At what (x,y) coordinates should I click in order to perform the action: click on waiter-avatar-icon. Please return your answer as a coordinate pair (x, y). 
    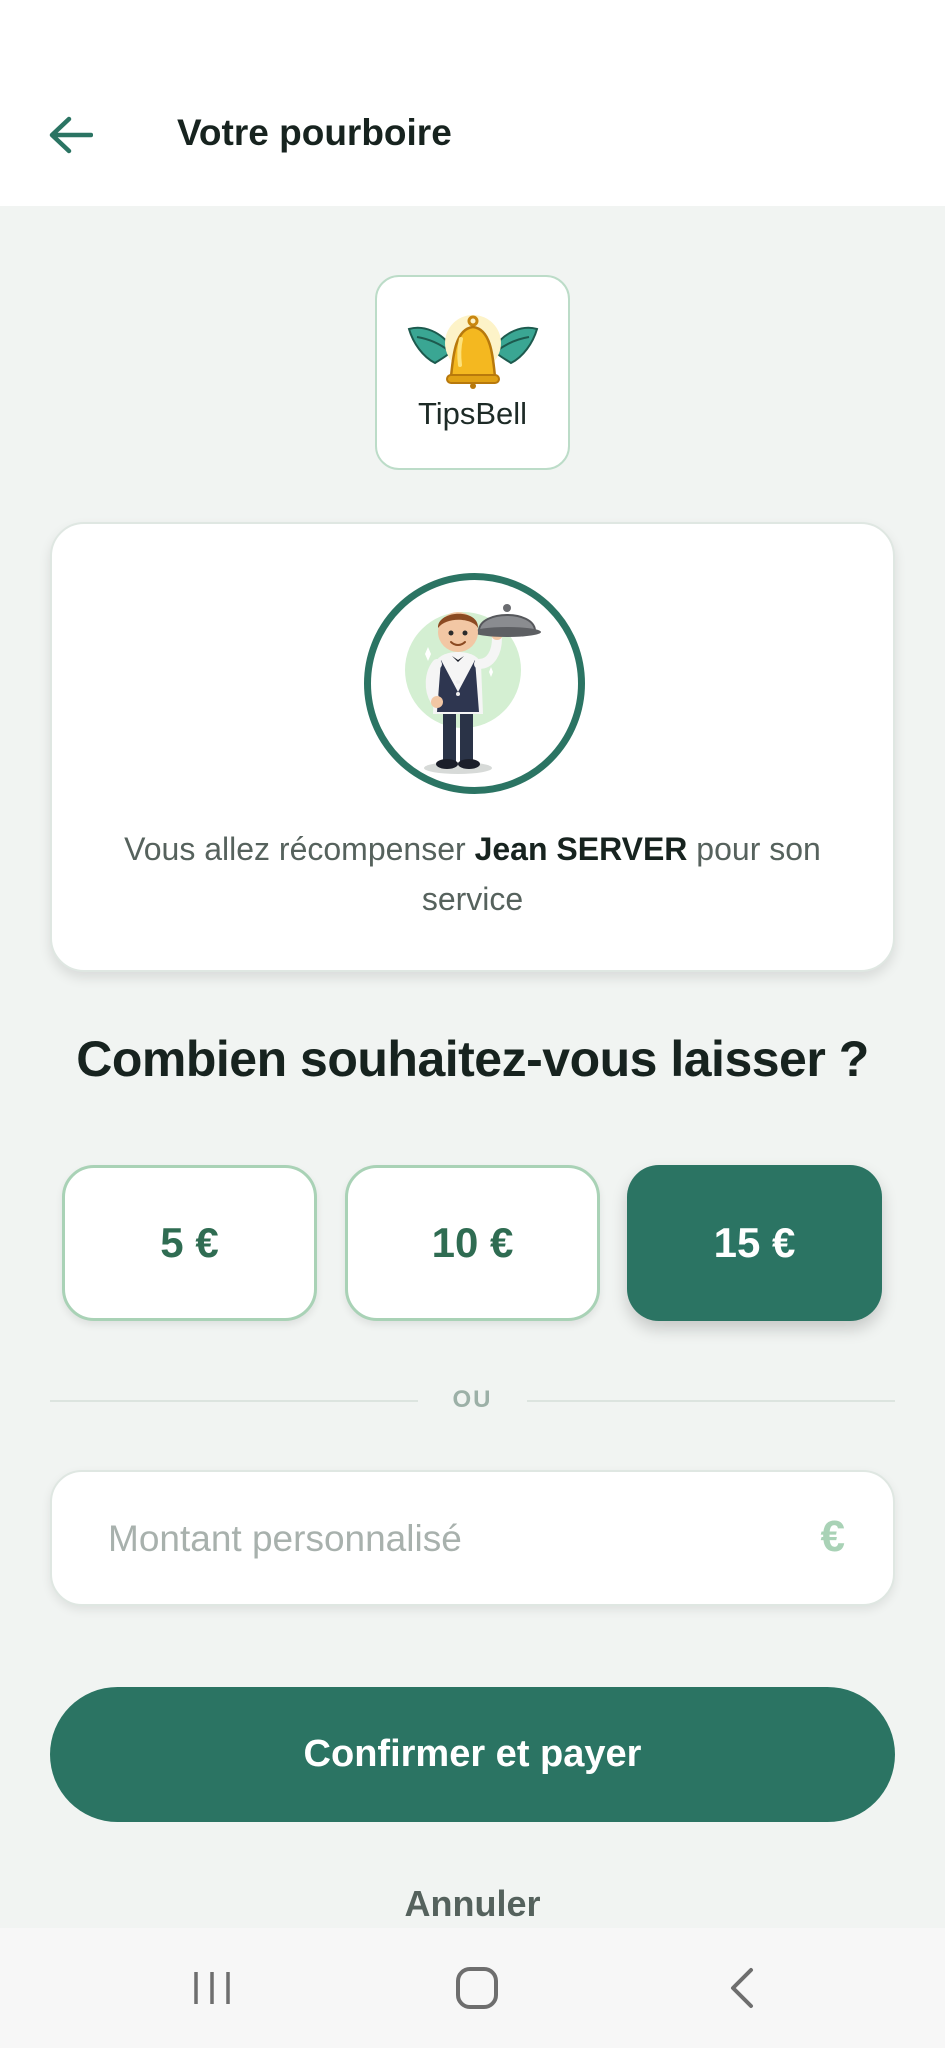
    Looking at the image, I should click on (474, 683).